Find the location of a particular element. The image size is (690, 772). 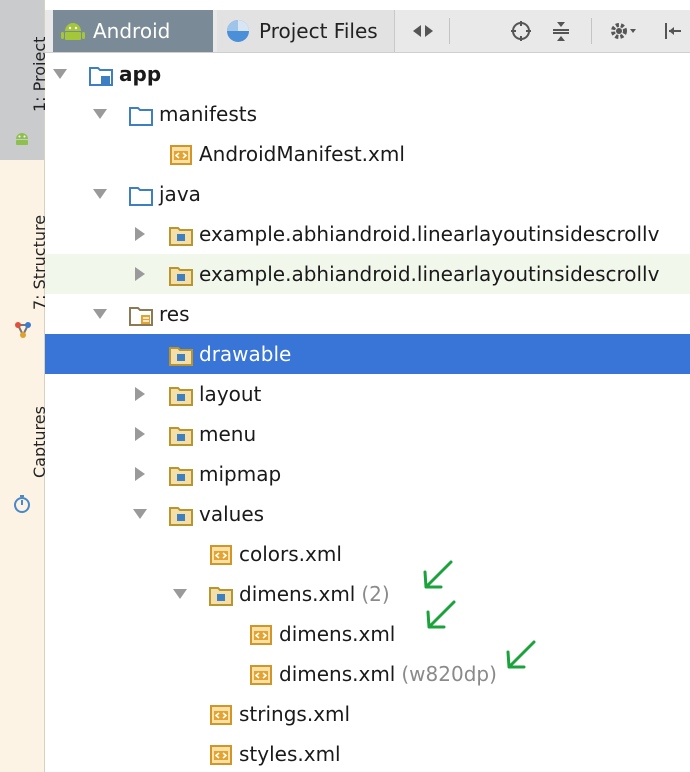

android-view-label: Android is located at coordinates (132, 31).